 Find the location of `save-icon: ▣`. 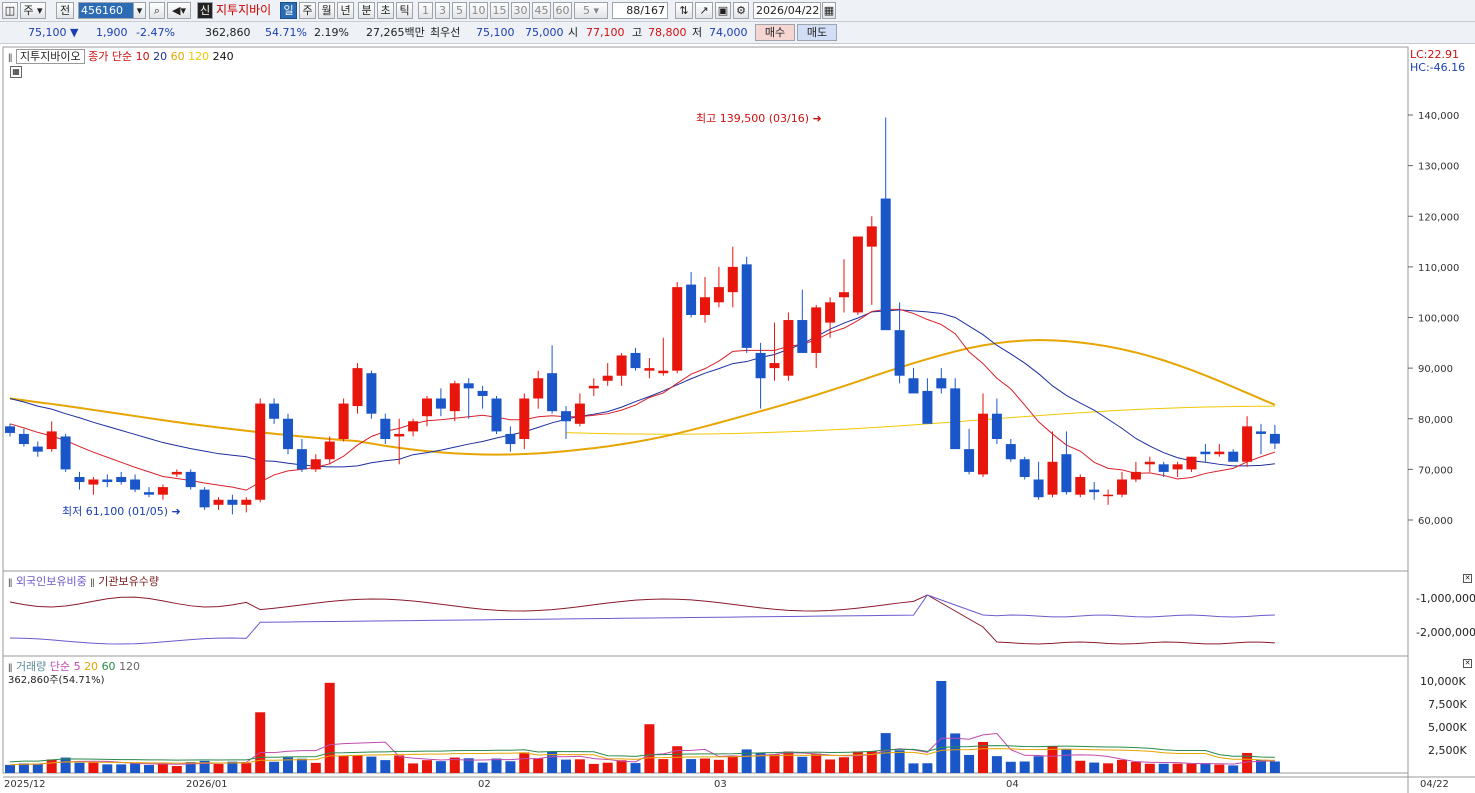

save-icon: ▣ is located at coordinates (723, 10).